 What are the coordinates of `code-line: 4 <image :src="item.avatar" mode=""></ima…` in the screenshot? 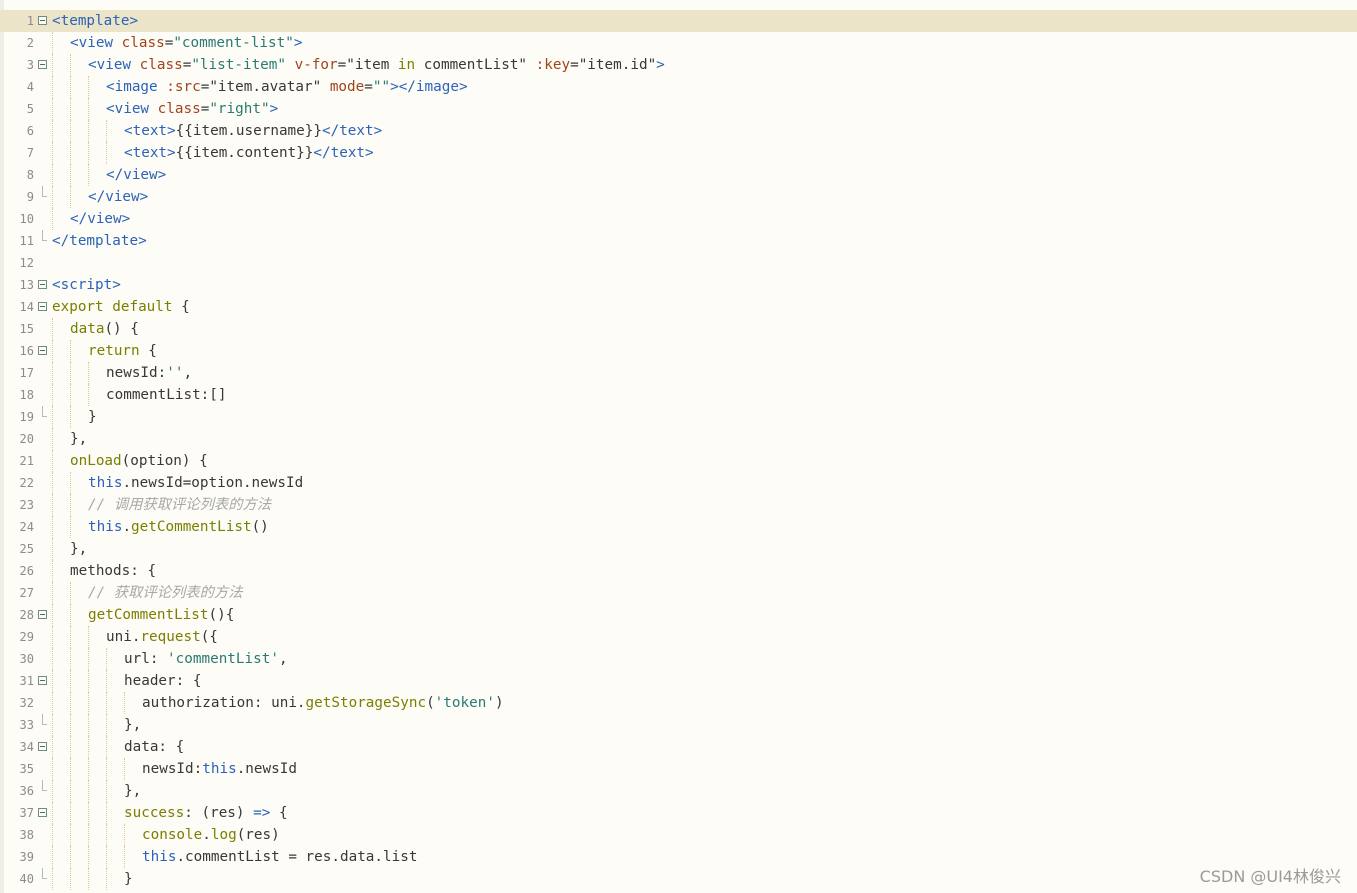 It's located at (678, 87).